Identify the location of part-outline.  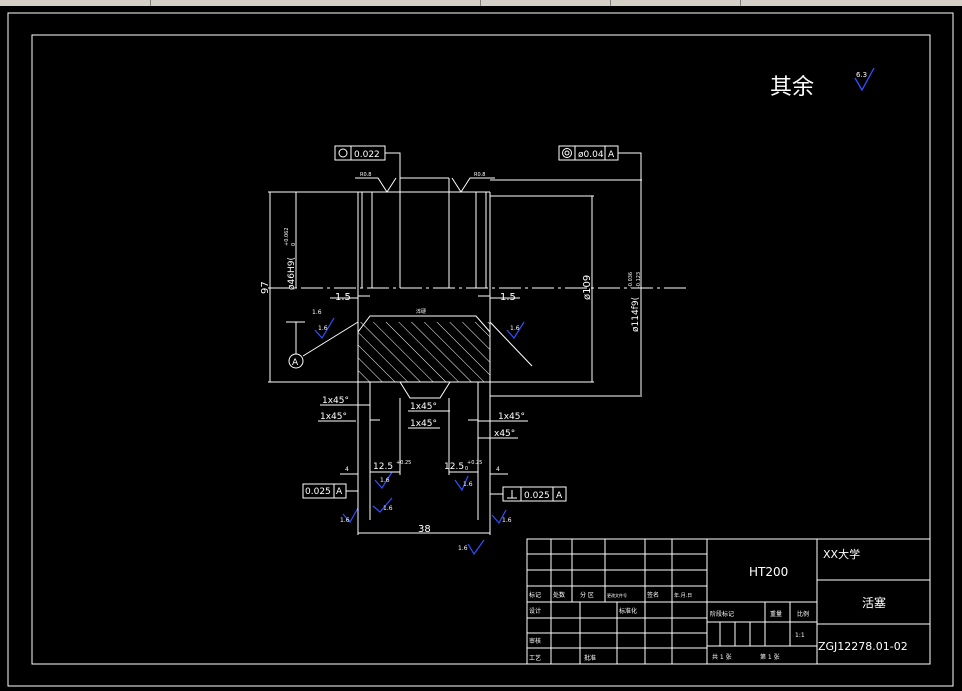
(424, 299).